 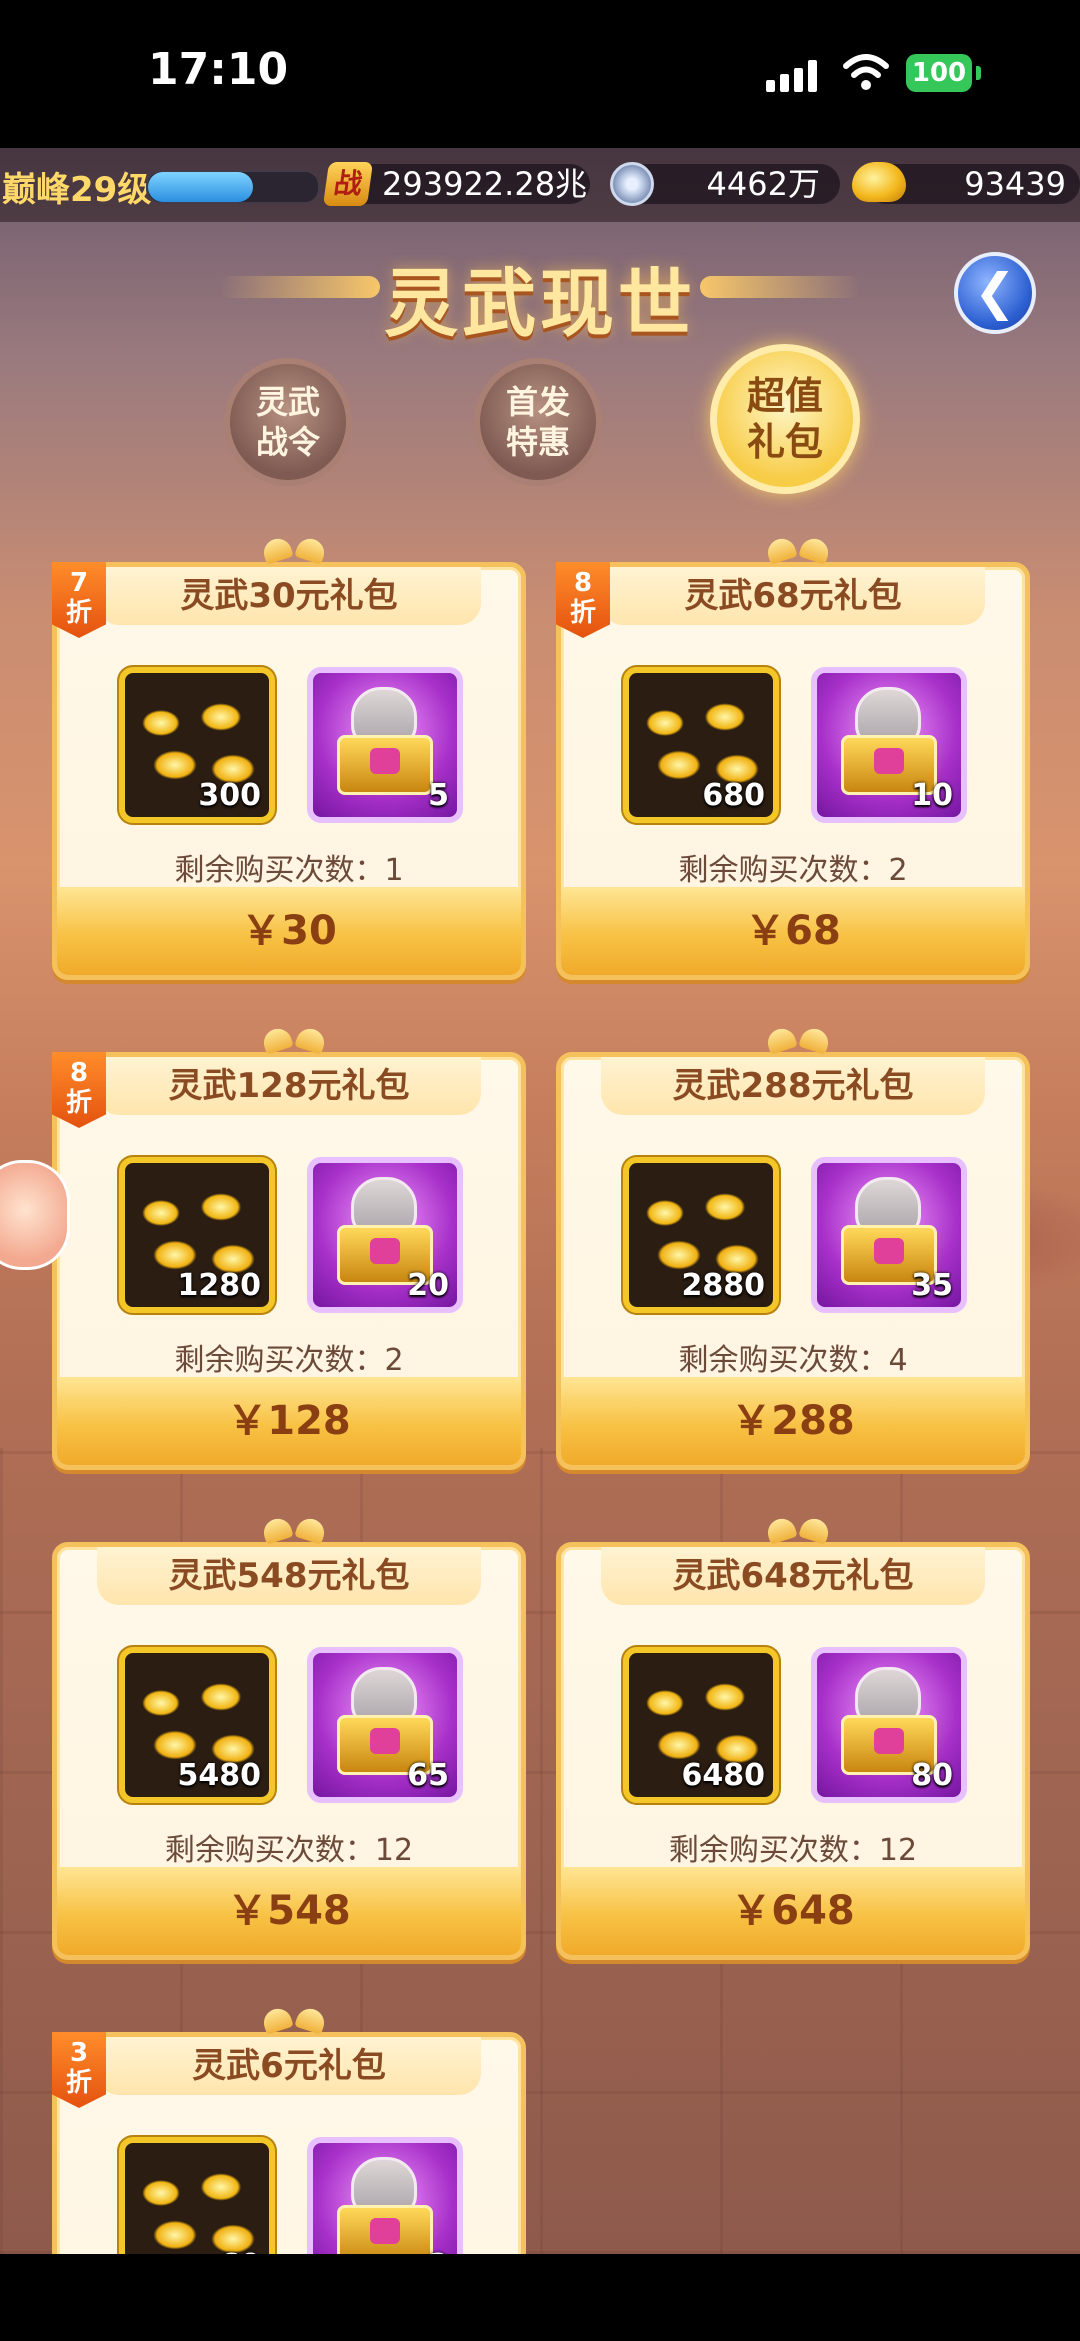 I want to click on power-icon: 战, so click(x=348, y=184).